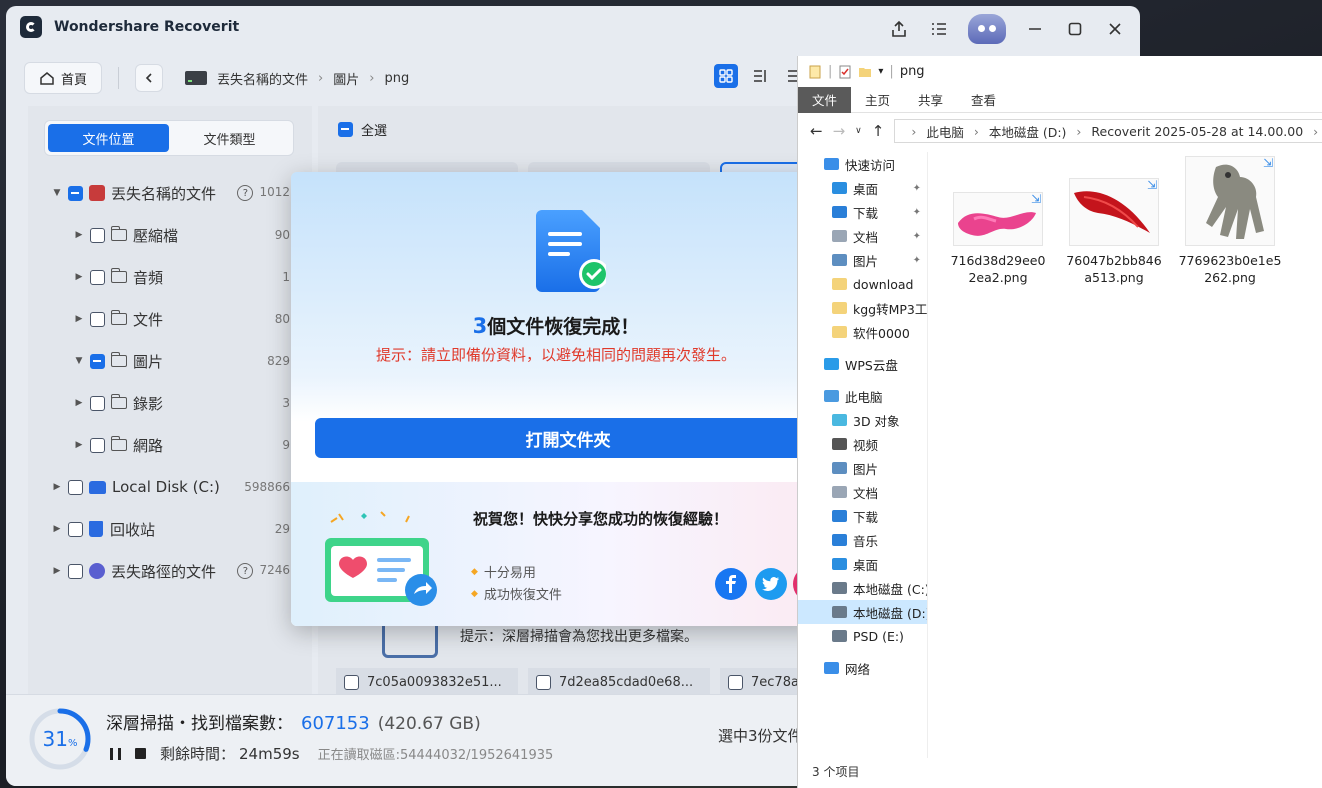 The image size is (1322, 788). What do you see at coordinates (1114, 221) in the screenshot?
I see `file-item: ⇲ 76047b2bb846 a513.png` at bounding box center [1114, 221].